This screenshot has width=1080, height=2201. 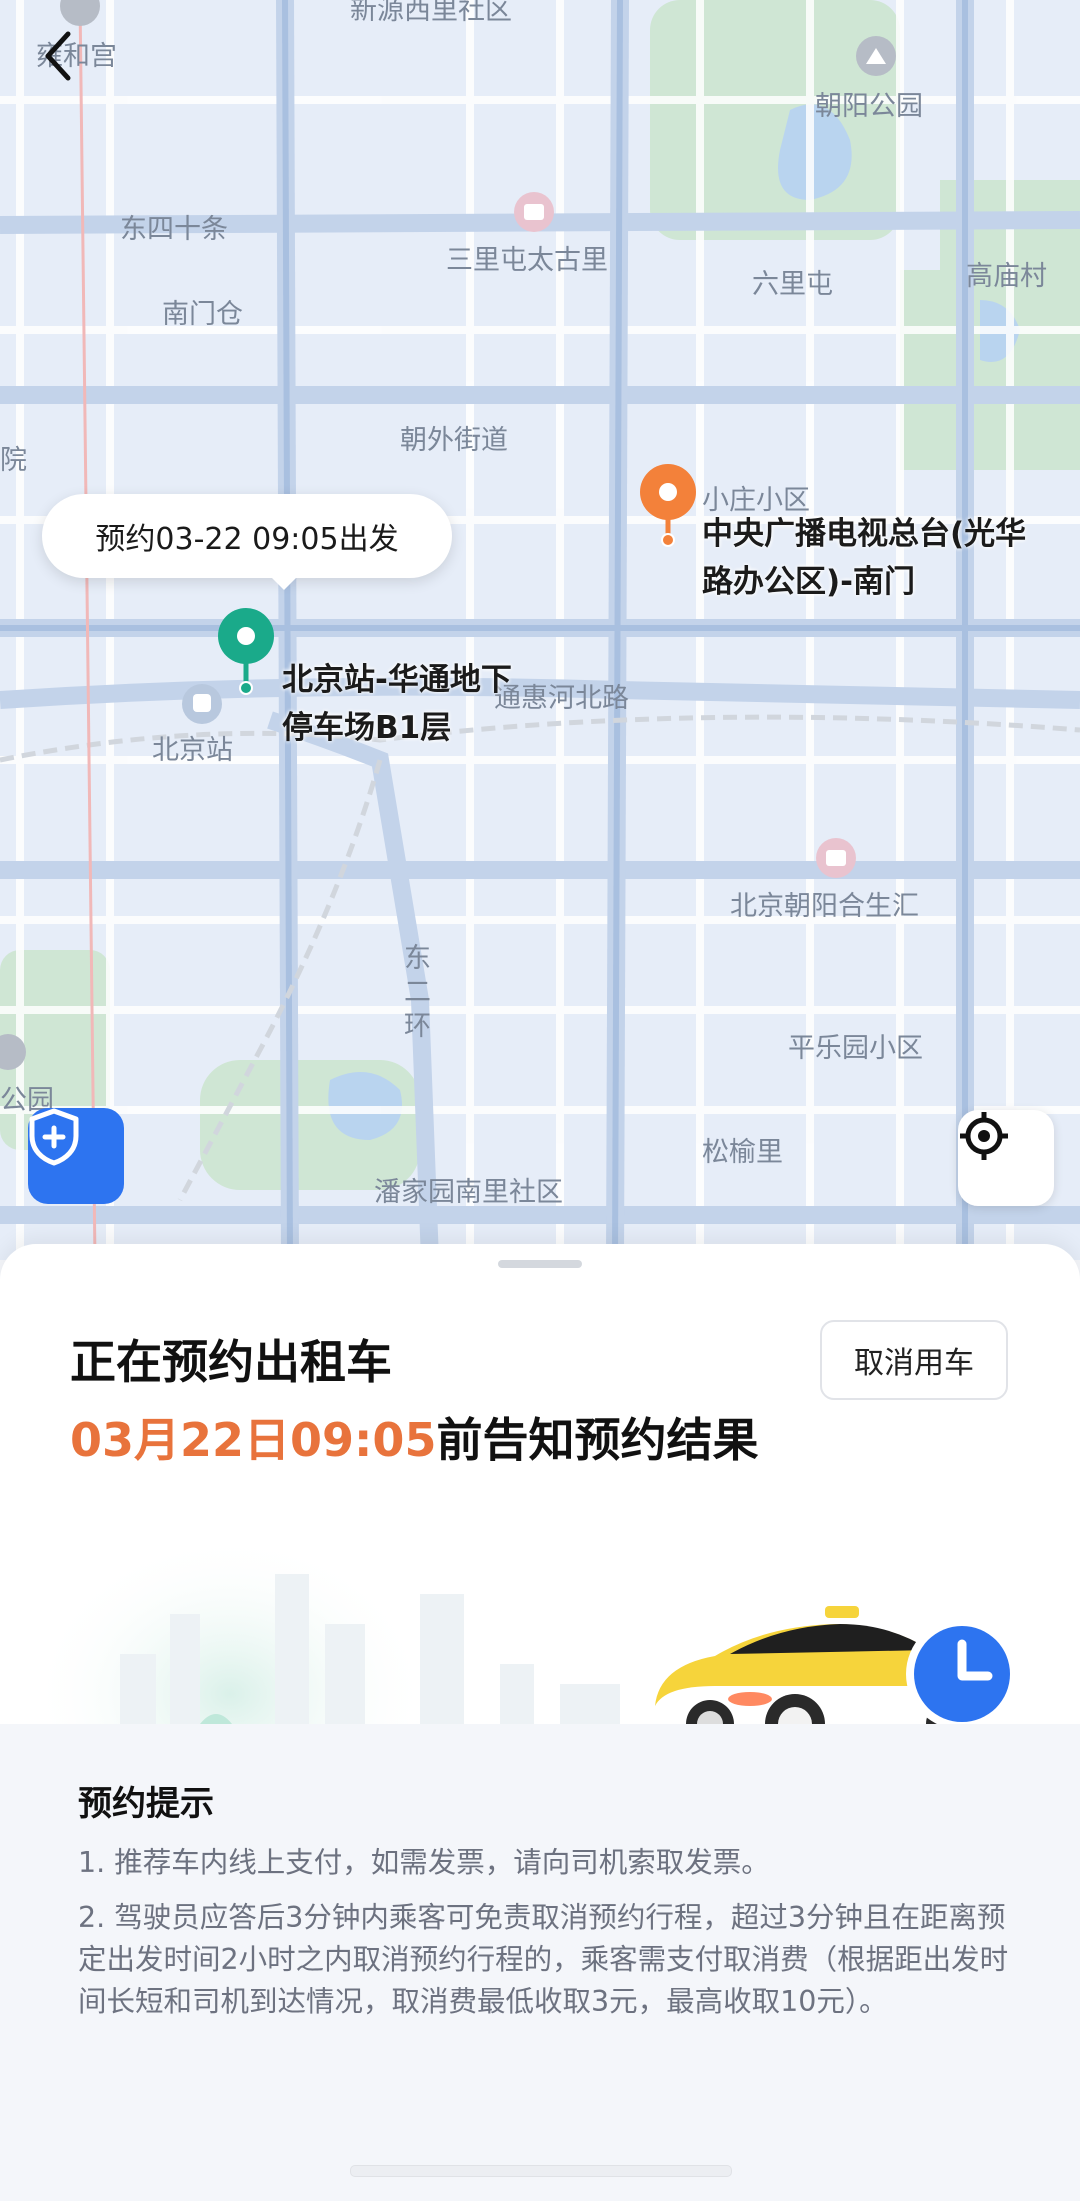 I want to click on home-icon, so click(x=80, y=13).